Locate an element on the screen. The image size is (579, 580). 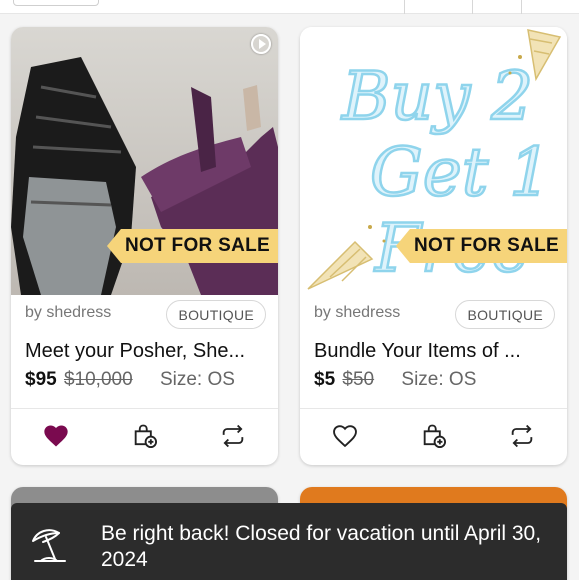
video-play-icon is located at coordinates (261, 44).